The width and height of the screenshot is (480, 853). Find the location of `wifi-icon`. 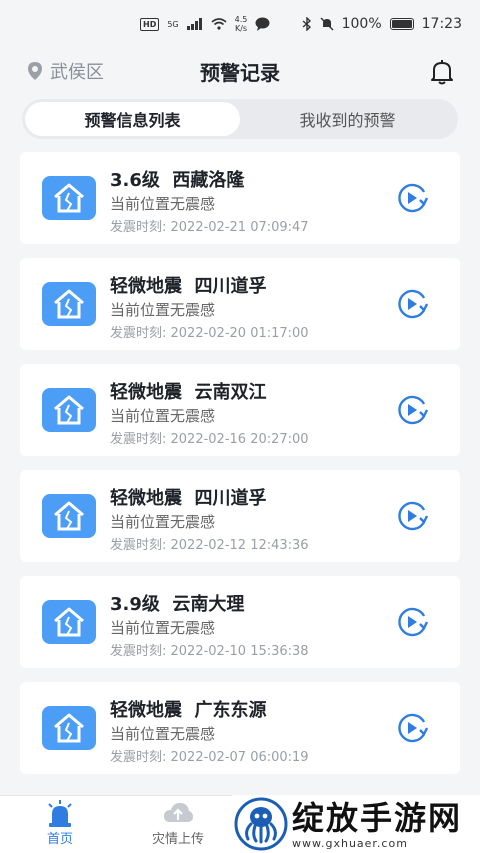

wifi-icon is located at coordinates (219, 24).